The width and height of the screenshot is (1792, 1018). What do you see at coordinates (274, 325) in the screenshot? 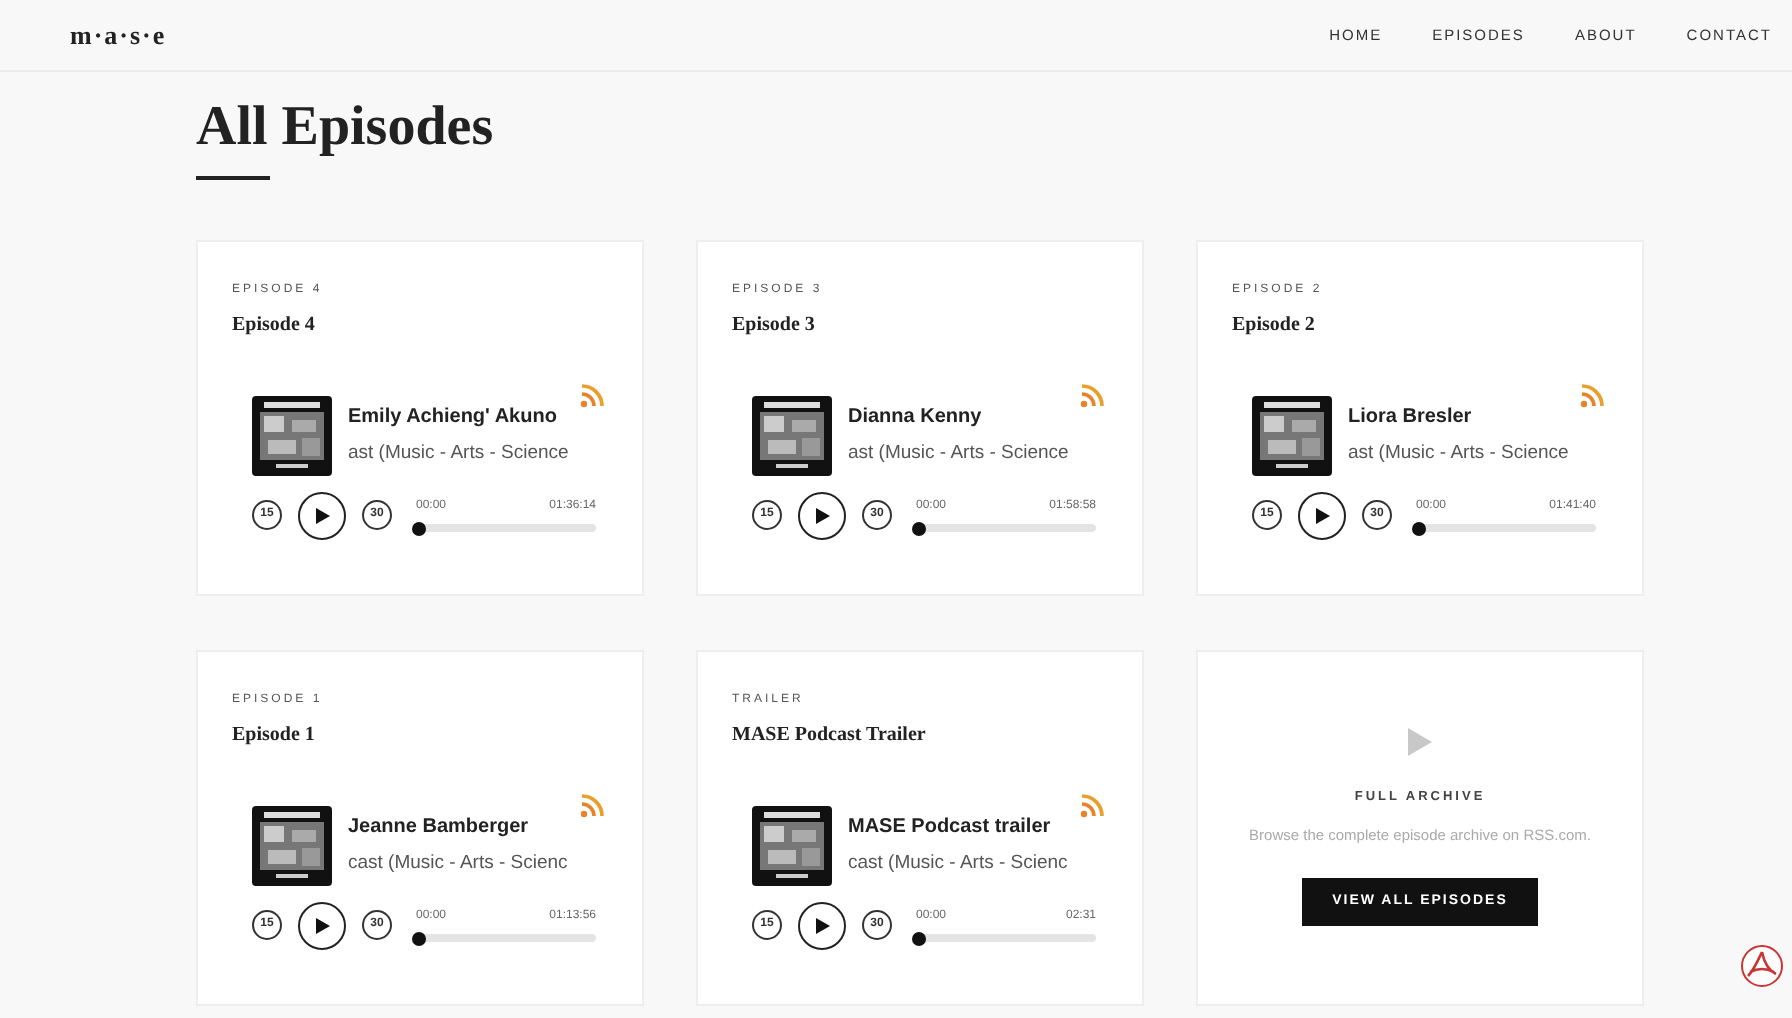
I see `episode-title: Episode 4` at bounding box center [274, 325].